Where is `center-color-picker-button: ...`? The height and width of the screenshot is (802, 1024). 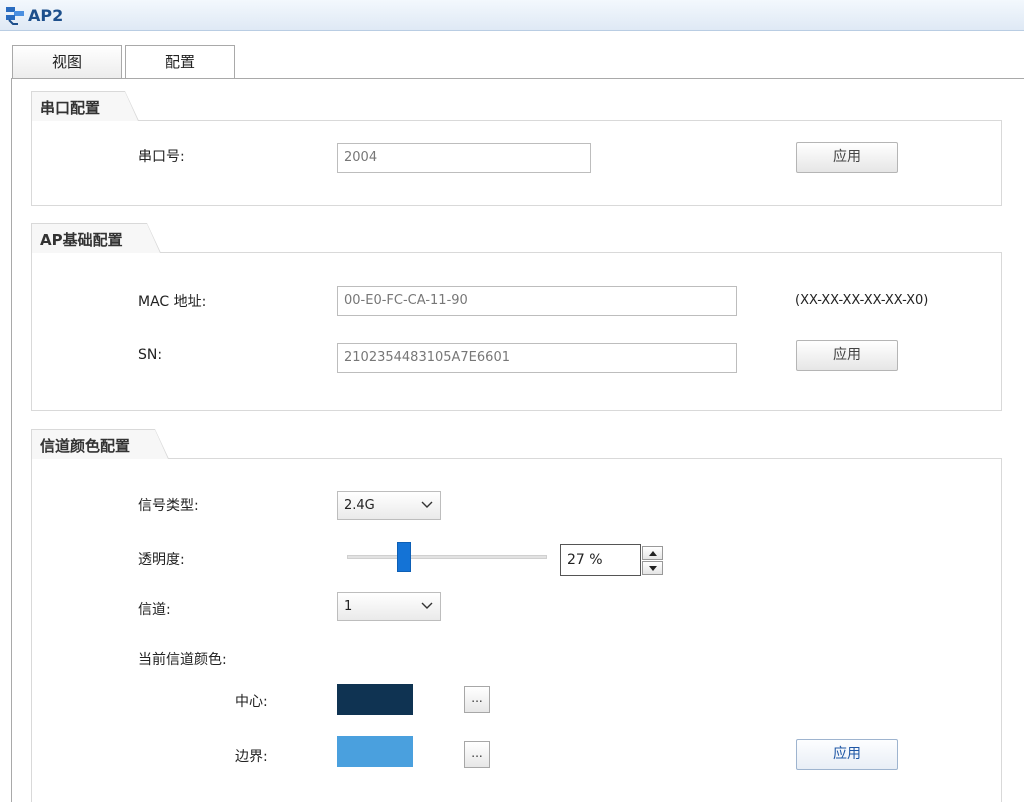
center-color-picker-button: ... is located at coordinates (477, 699).